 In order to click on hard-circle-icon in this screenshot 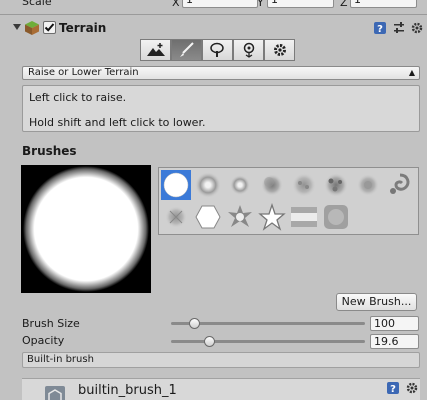, I will do `click(176, 185)`.